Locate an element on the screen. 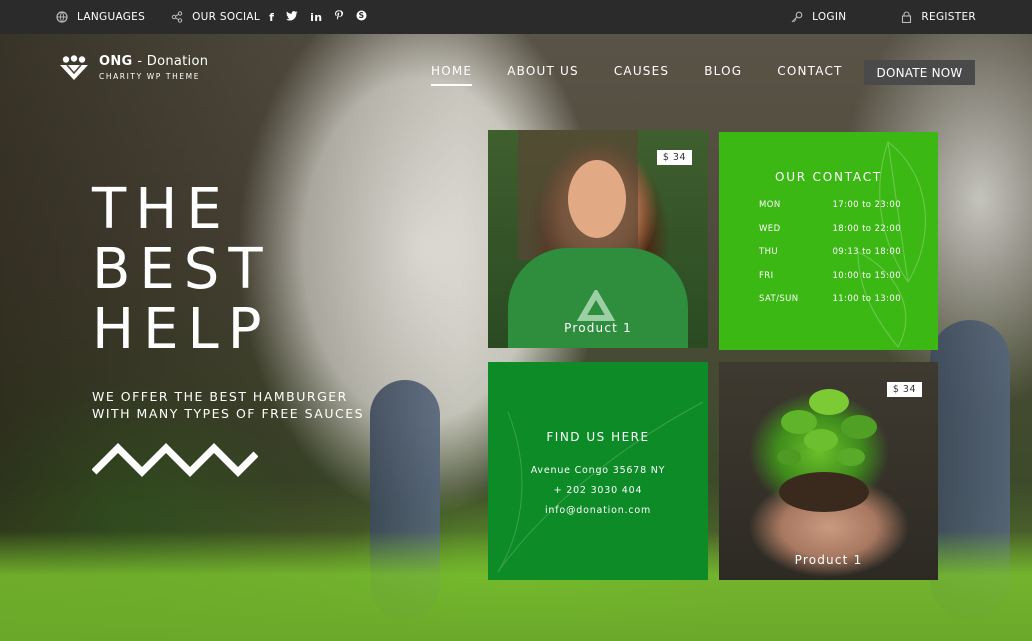 The width and height of the screenshot is (1032, 641). languages-label: LANGUAGES is located at coordinates (111, 17).